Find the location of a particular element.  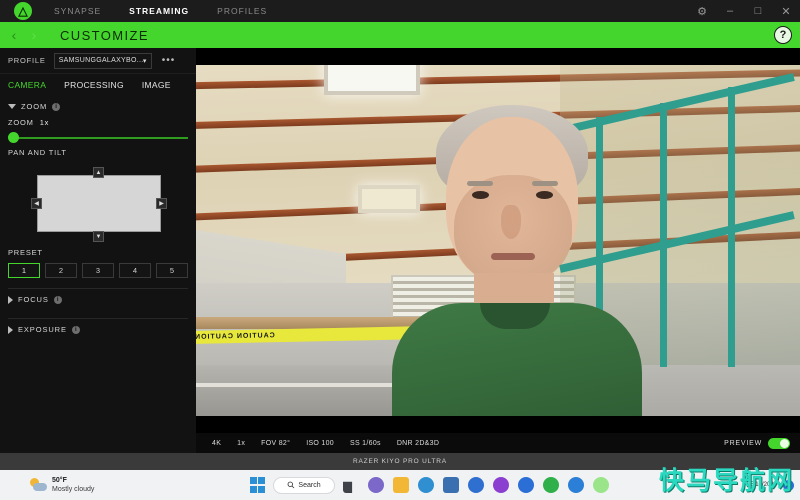

taskbar-center: Search is located at coordinates (429, 485).